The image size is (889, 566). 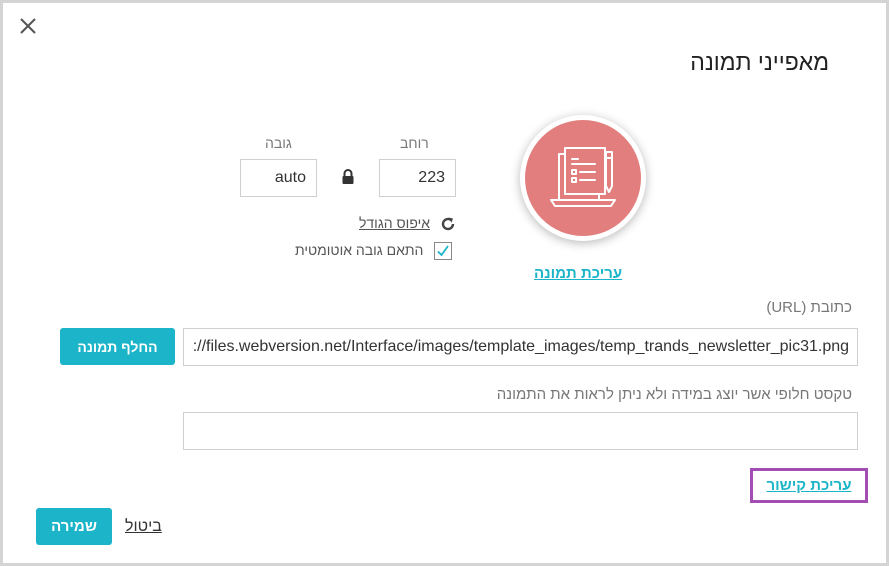 What do you see at coordinates (414, 143) in the screenshot?
I see `width-label: רוחב` at bounding box center [414, 143].